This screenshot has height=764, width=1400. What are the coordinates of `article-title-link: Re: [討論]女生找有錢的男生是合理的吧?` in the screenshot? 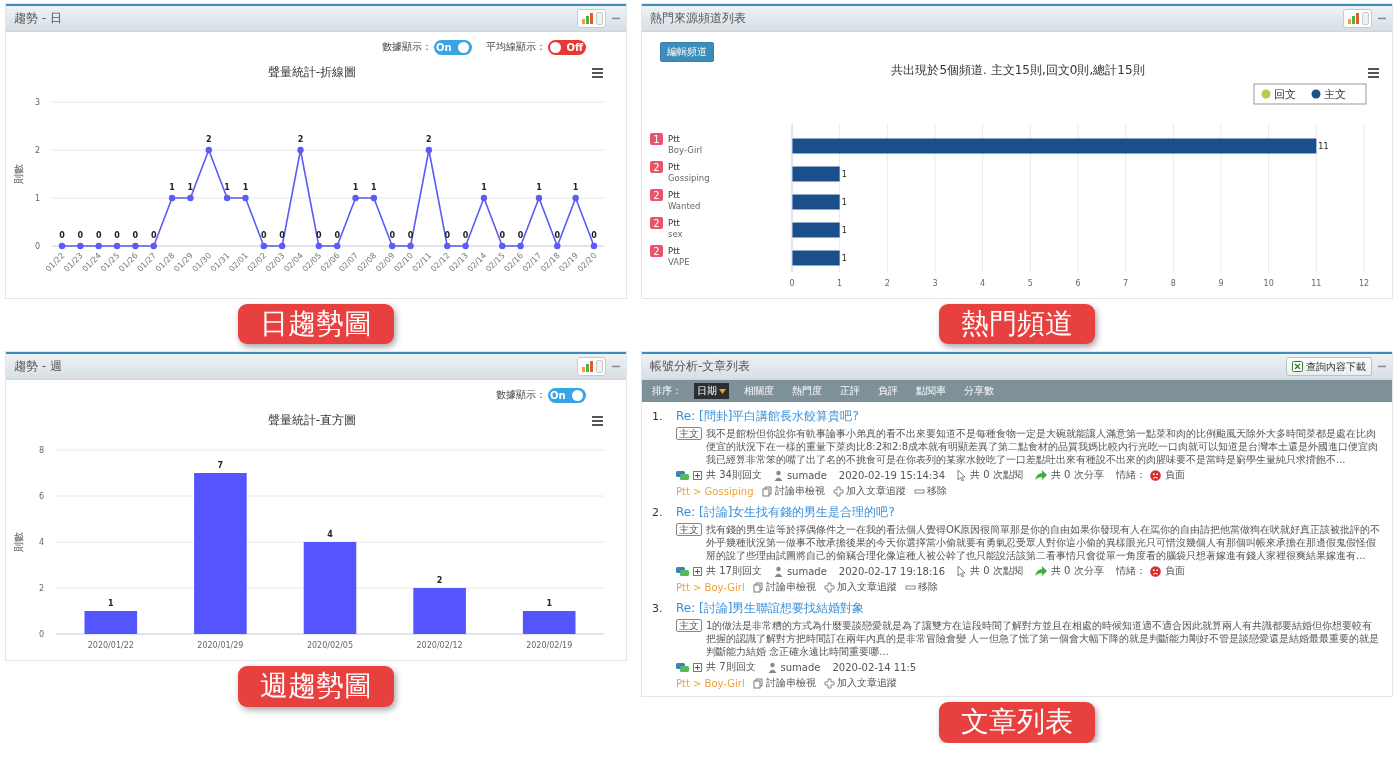 It's located at (785, 513).